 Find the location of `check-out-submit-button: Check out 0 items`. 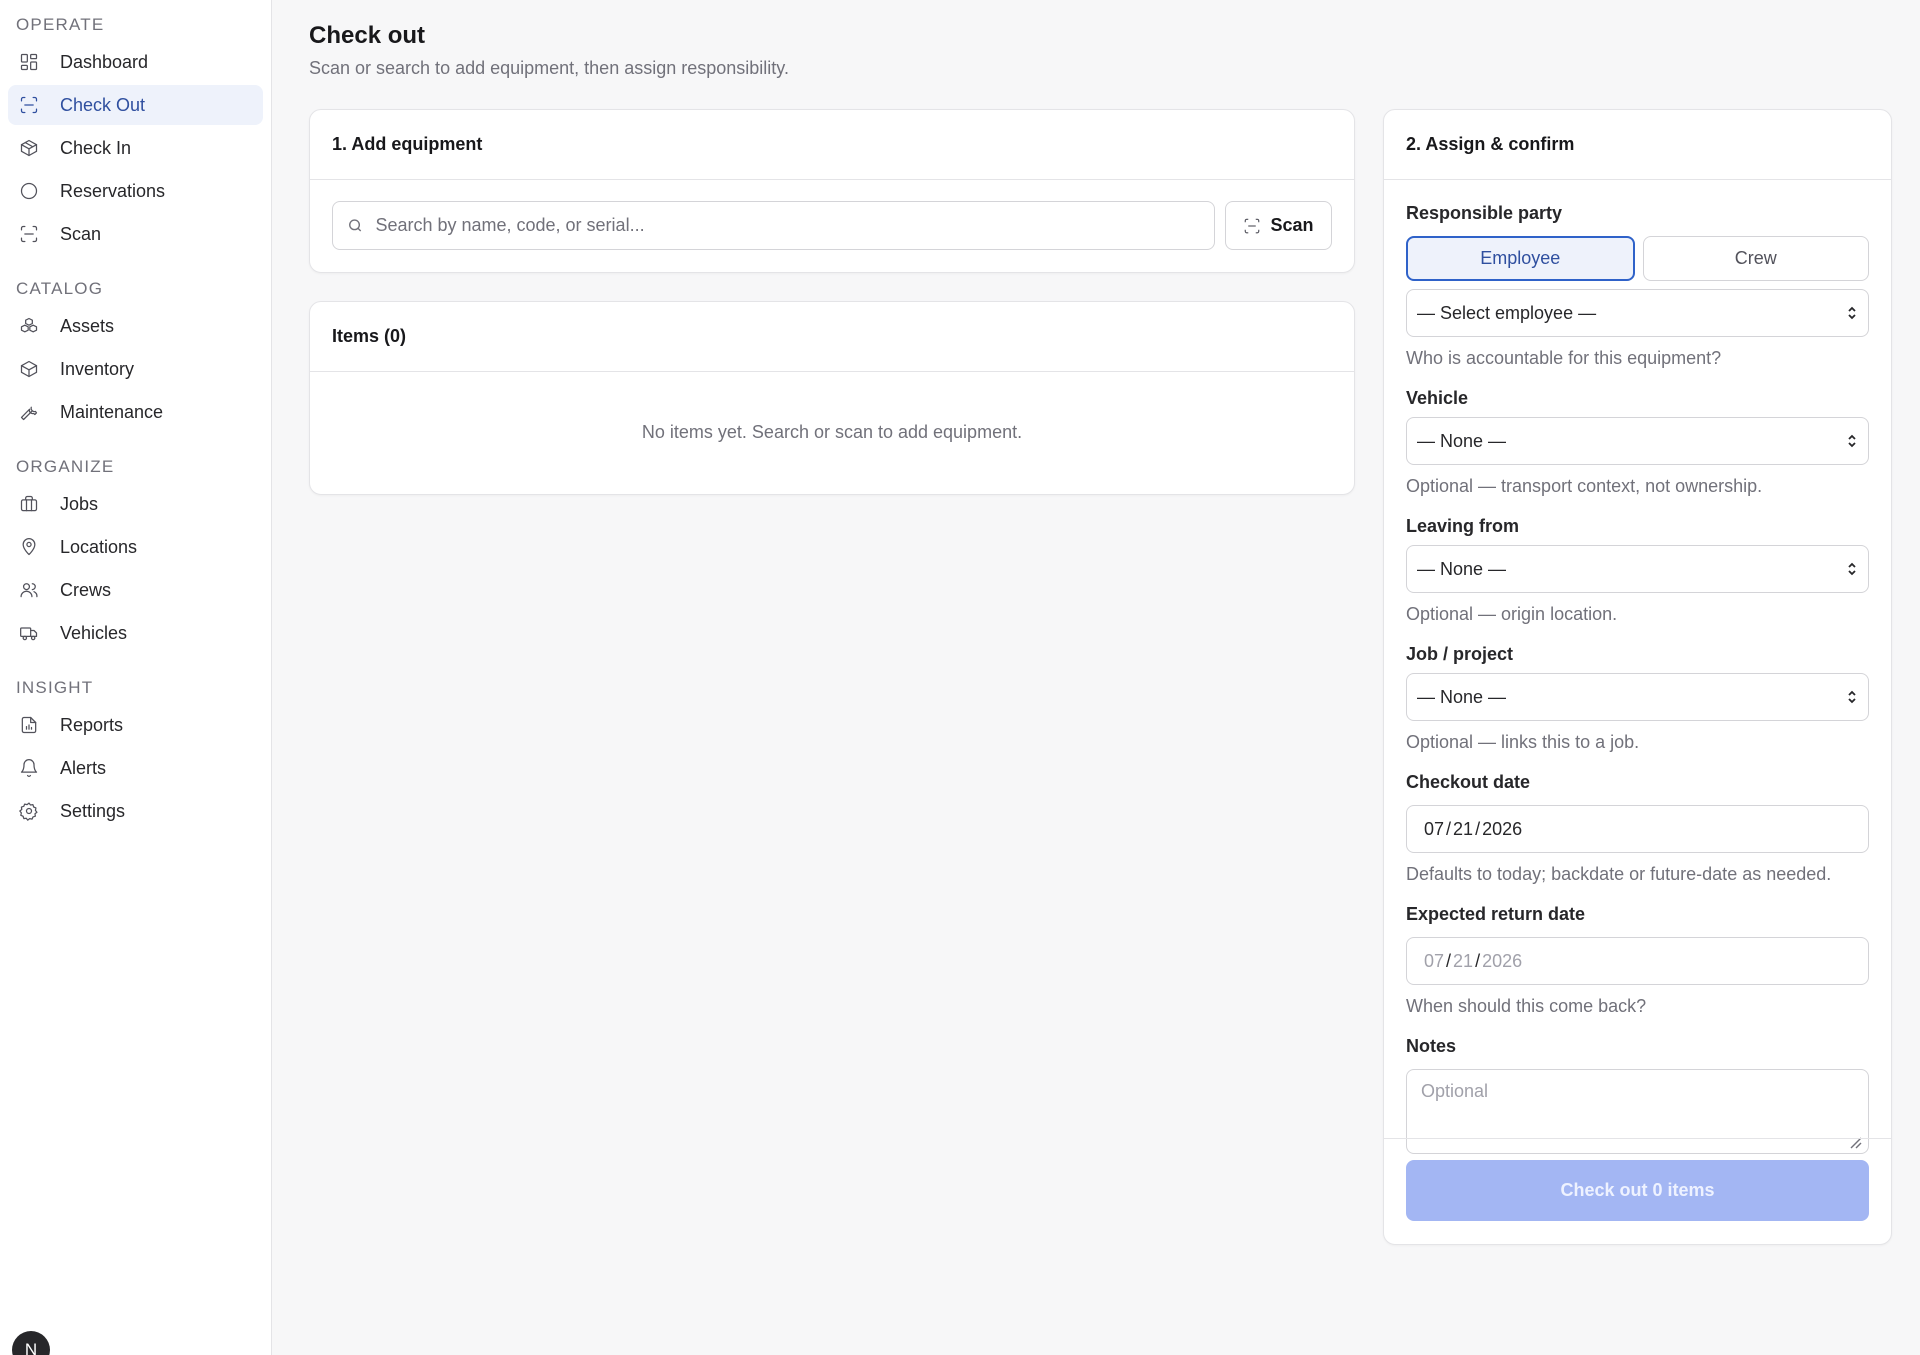

check-out-submit-button: Check out 0 items is located at coordinates (1637, 1190).